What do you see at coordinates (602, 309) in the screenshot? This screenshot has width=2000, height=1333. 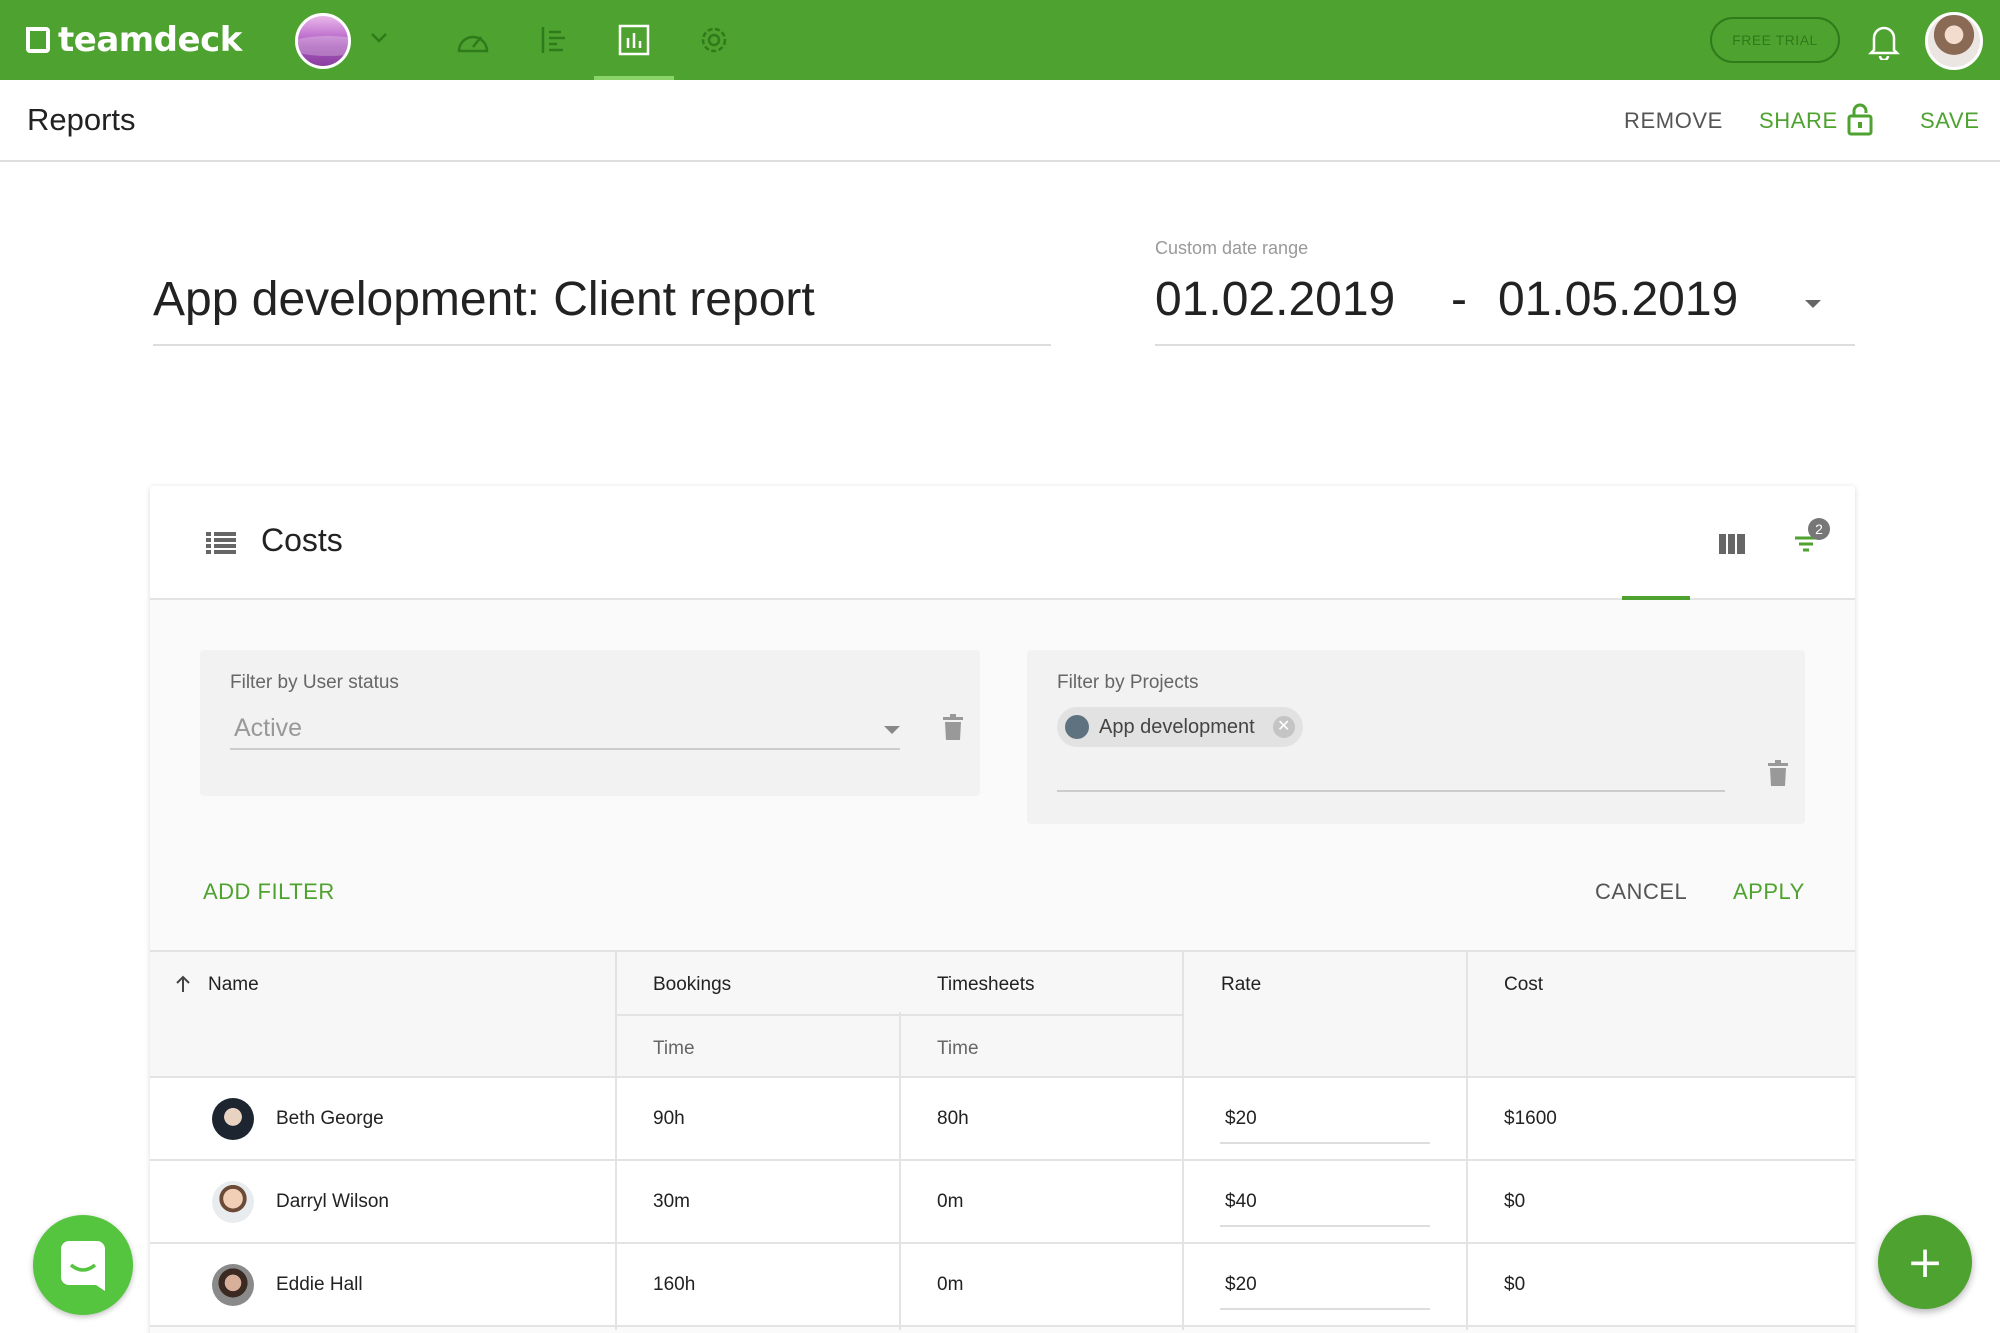 I see `report-title-input: App development: Client report` at bounding box center [602, 309].